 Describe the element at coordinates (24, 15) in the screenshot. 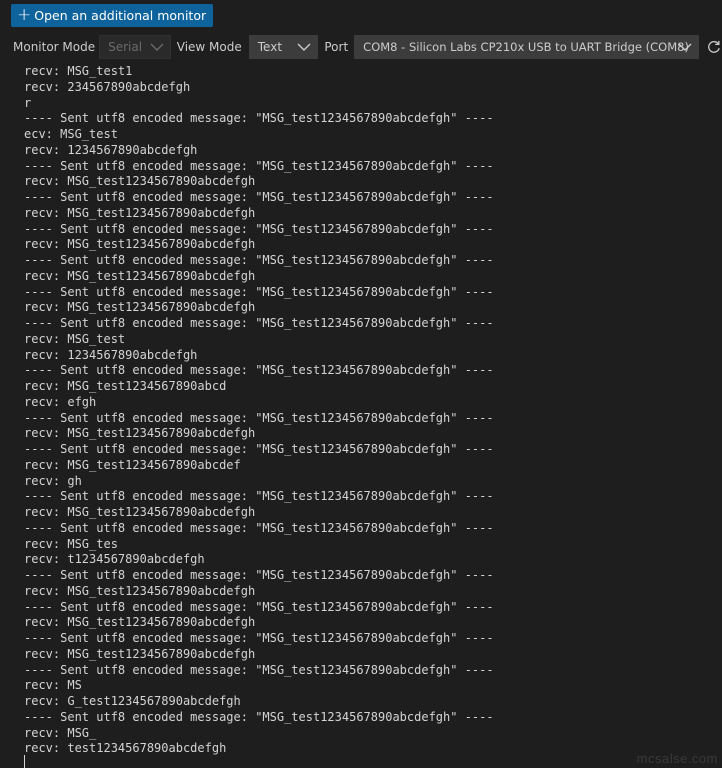

I see `plus-icon: +` at that location.